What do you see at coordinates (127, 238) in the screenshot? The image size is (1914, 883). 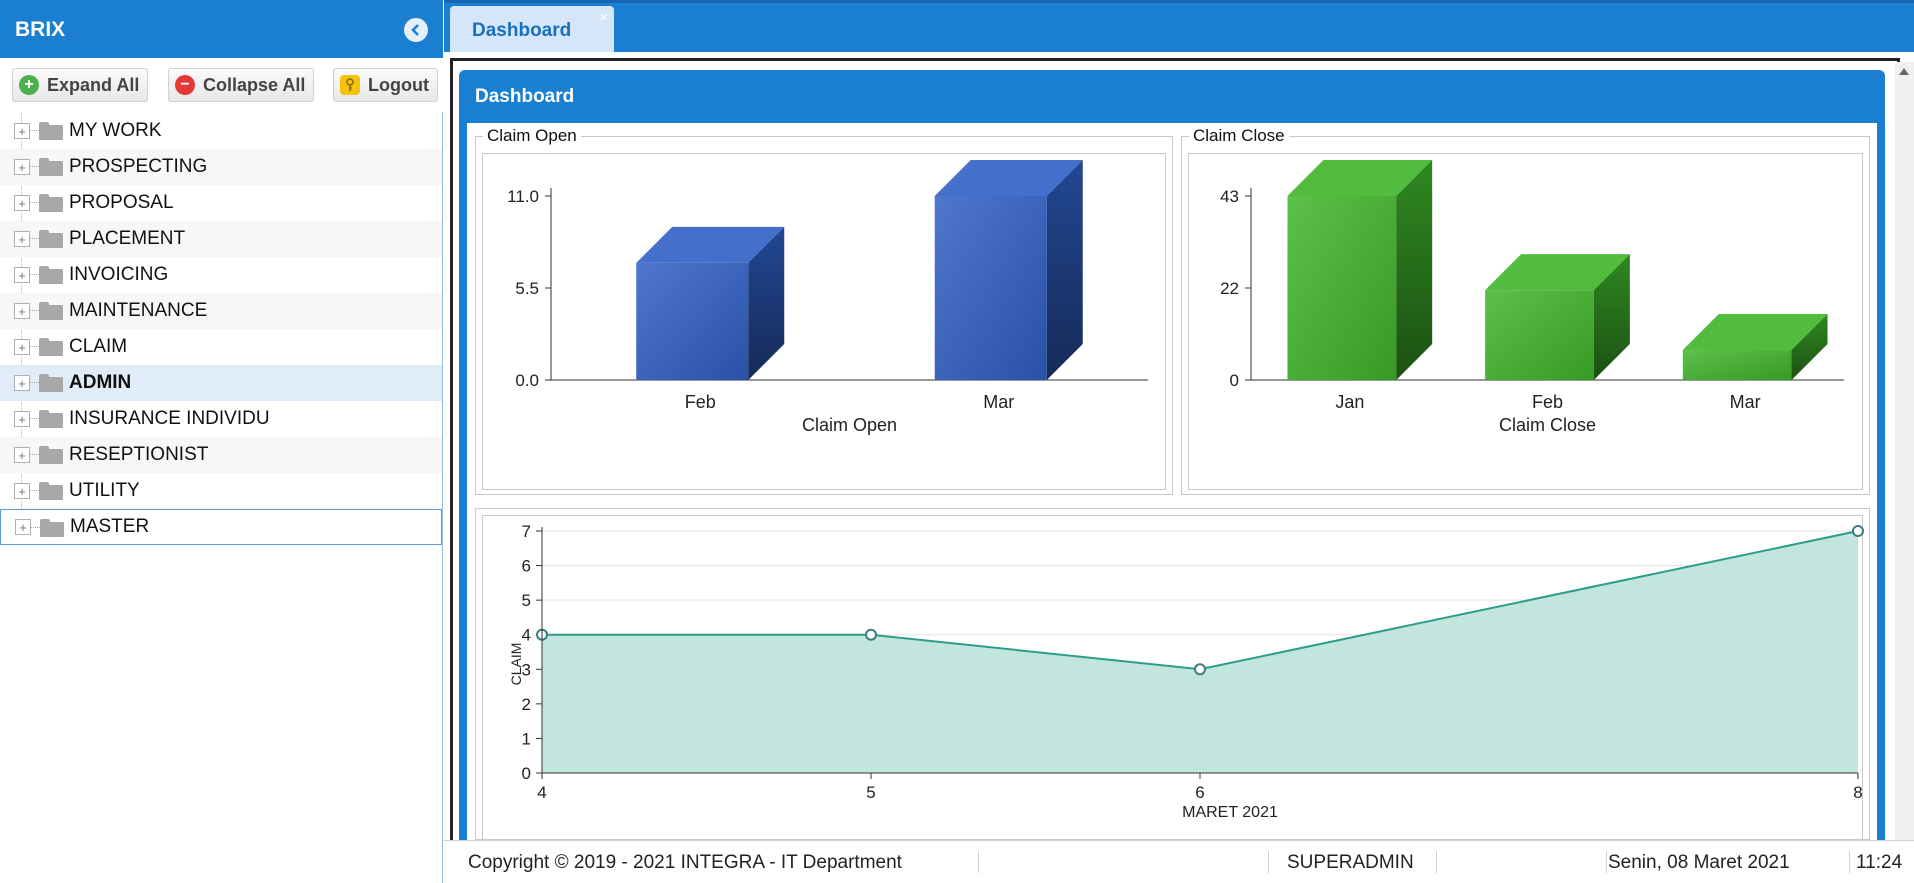 I see `sidebar-item-label: PLACEMENT` at bounding box center [127, 238].